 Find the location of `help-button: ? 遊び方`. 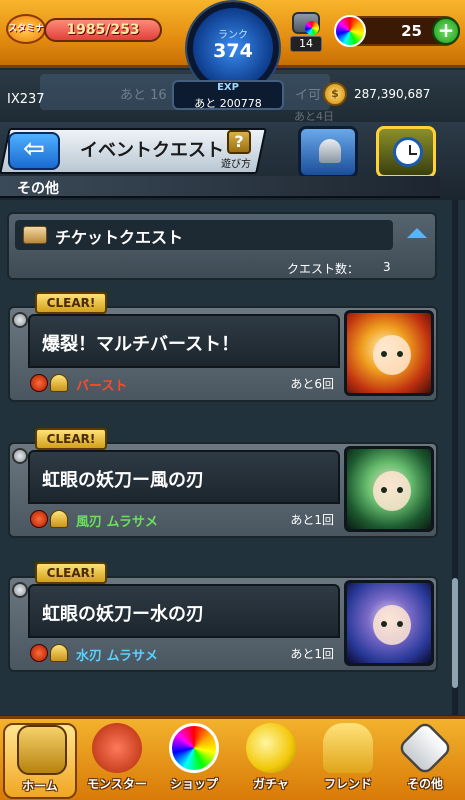

help-button: ? 遊び方 is located at coordinates (241, 151).